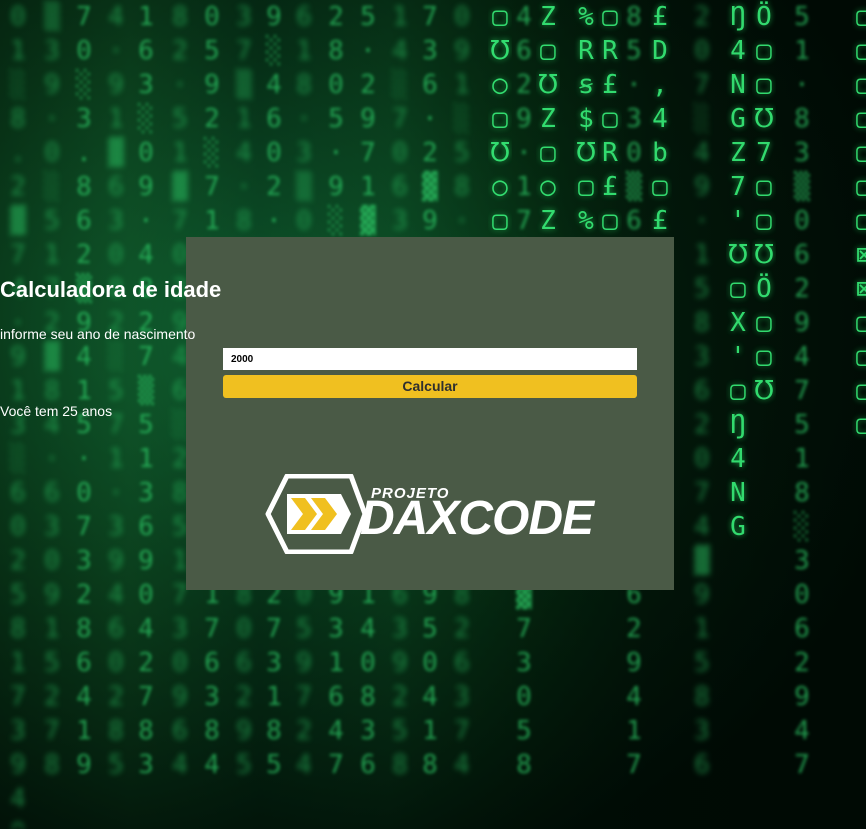  I want to click on page-title: Calculadora de idade, so click(111, 289).